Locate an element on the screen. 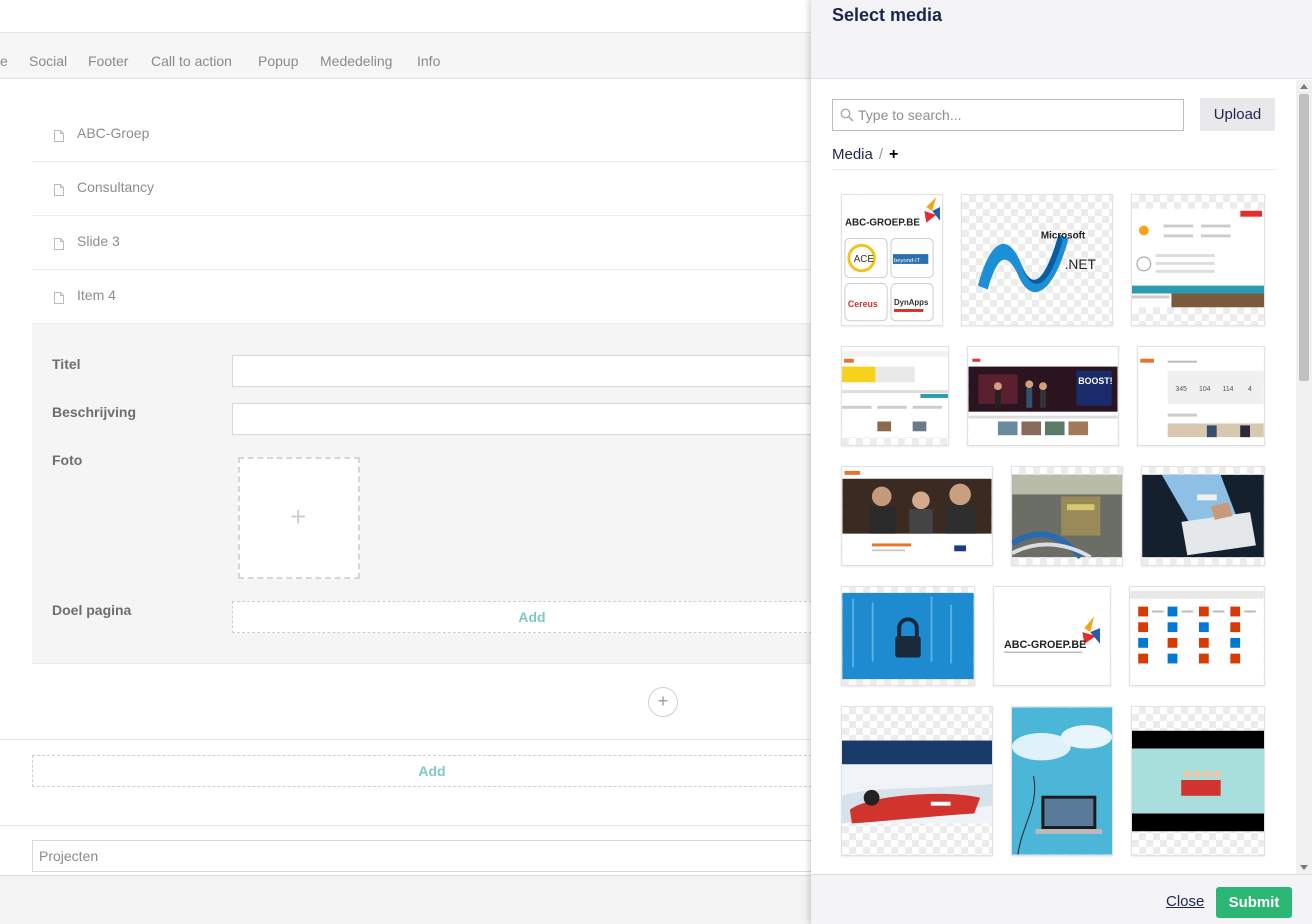 The height and width of the screenshot is (924, 1312). list-item: Item 4 is located at coordinates (432, 297).